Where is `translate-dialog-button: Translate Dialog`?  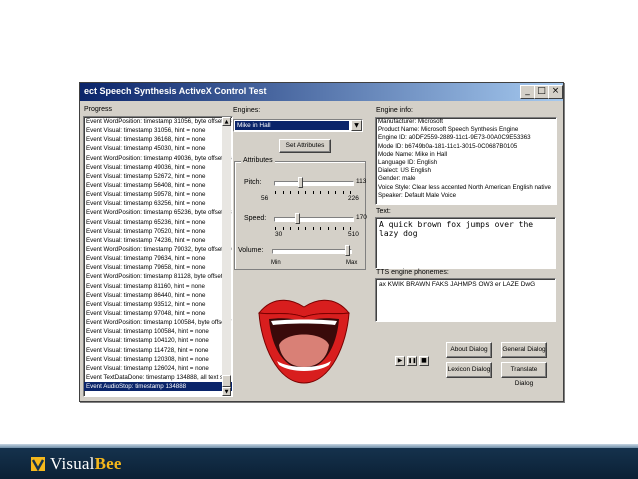 translate-dialog-button: Translate Dialog is located at coordinates (524, 374).